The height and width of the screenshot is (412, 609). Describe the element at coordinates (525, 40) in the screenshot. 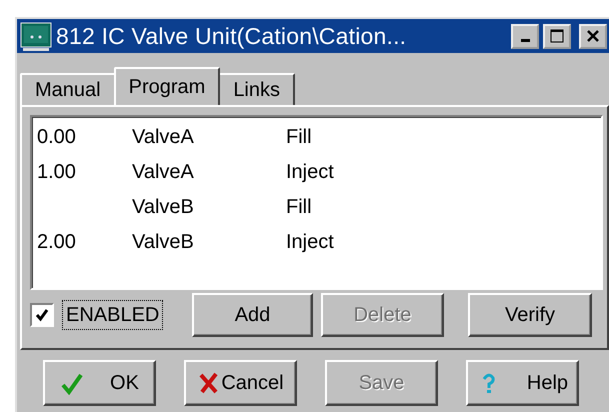

I see `minimize-icon` at that location.